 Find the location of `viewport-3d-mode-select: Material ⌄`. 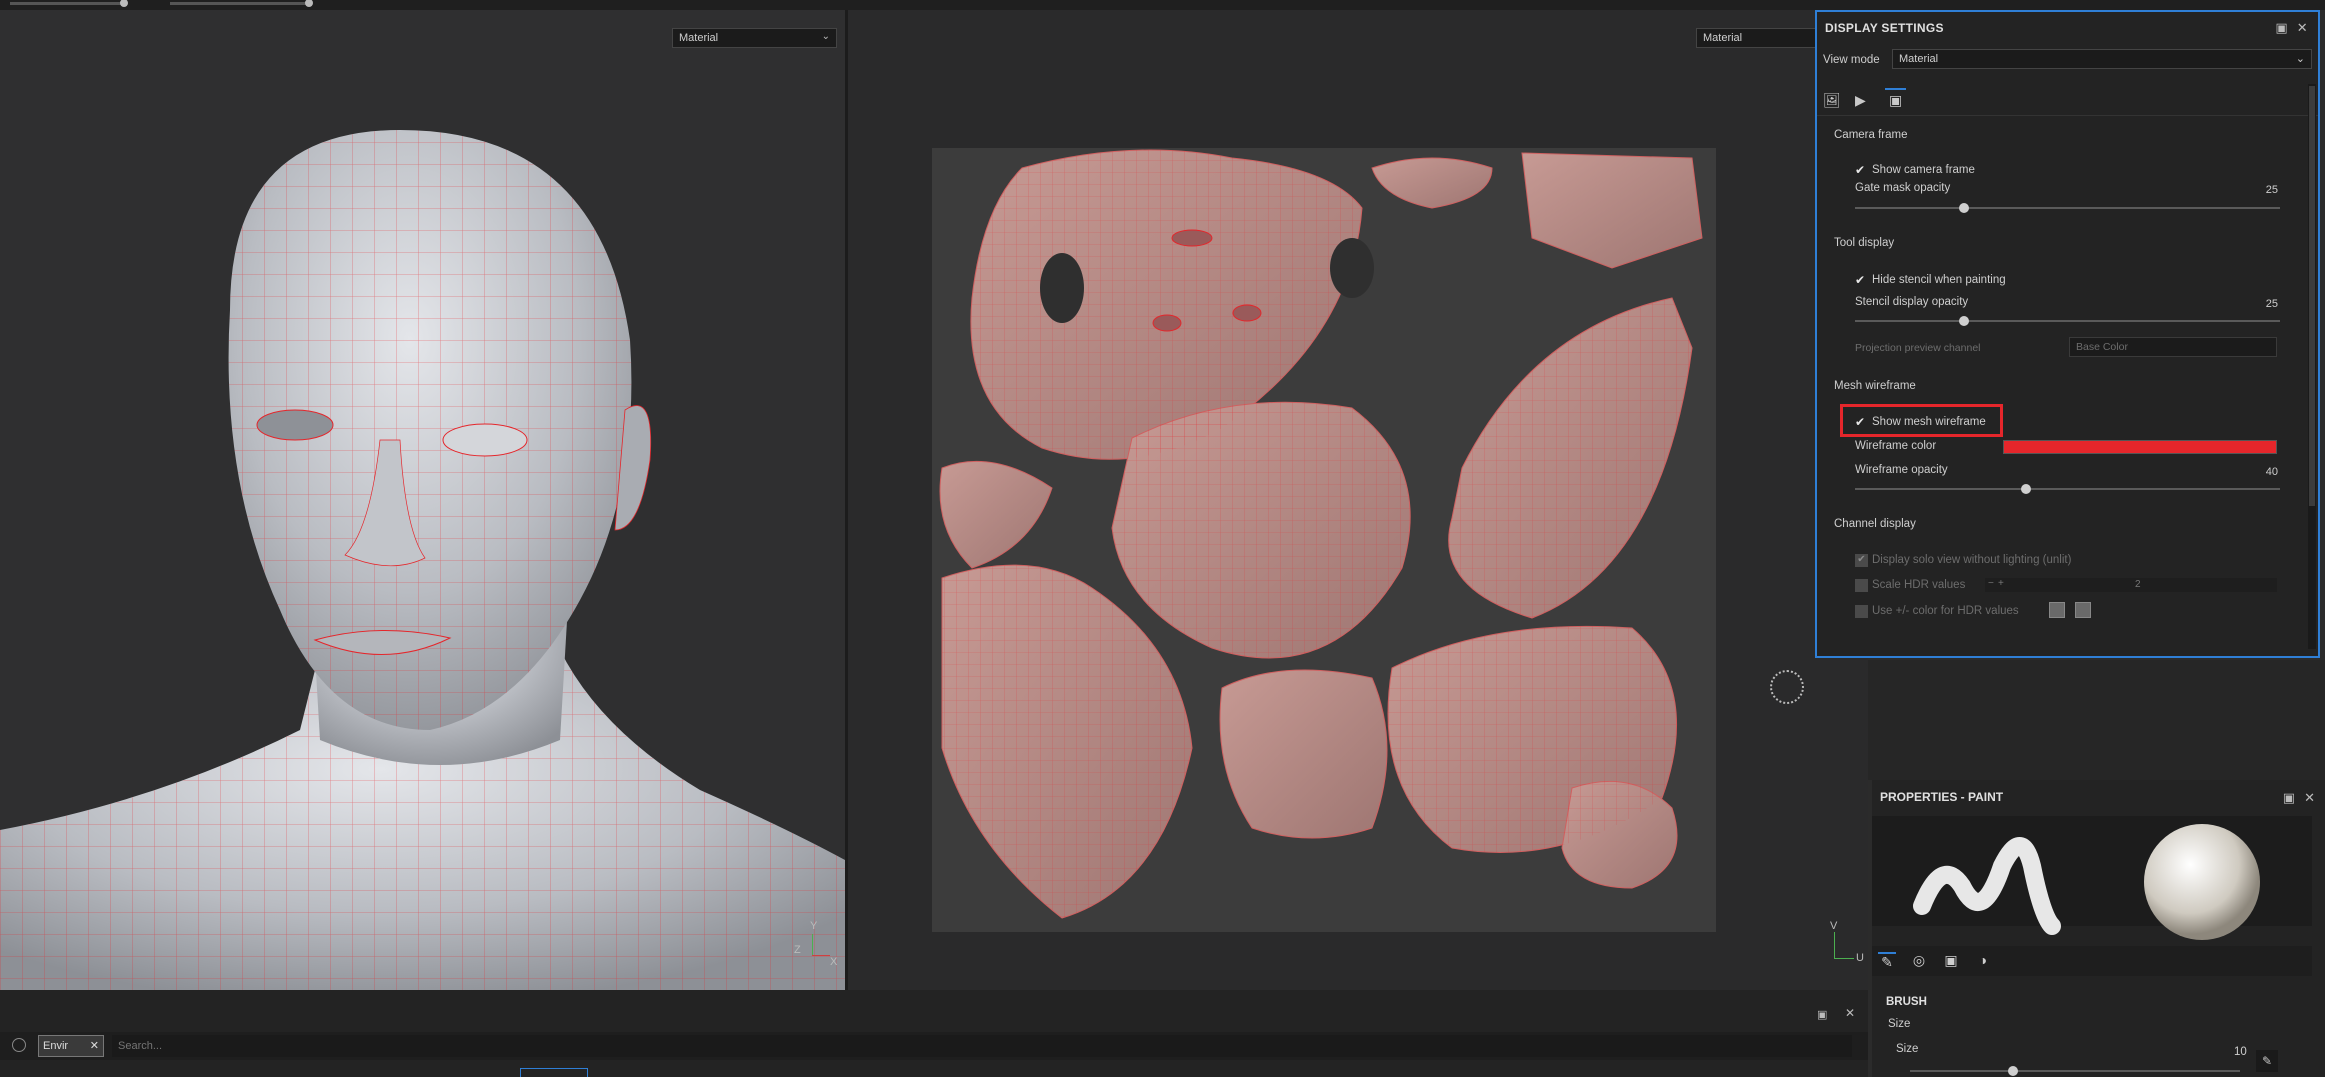

viewport-3d-mode-select: Material ⌄ is located at coordinates (754, 38).